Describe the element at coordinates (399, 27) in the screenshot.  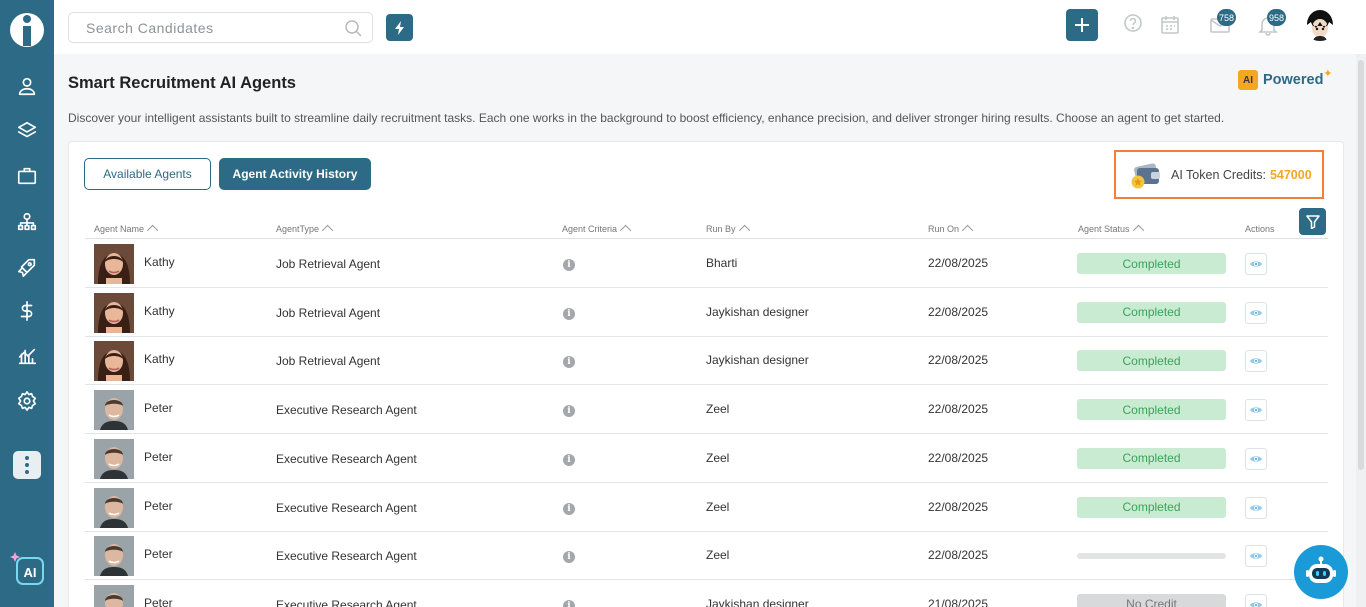
I see `quick-action-button` at that location.